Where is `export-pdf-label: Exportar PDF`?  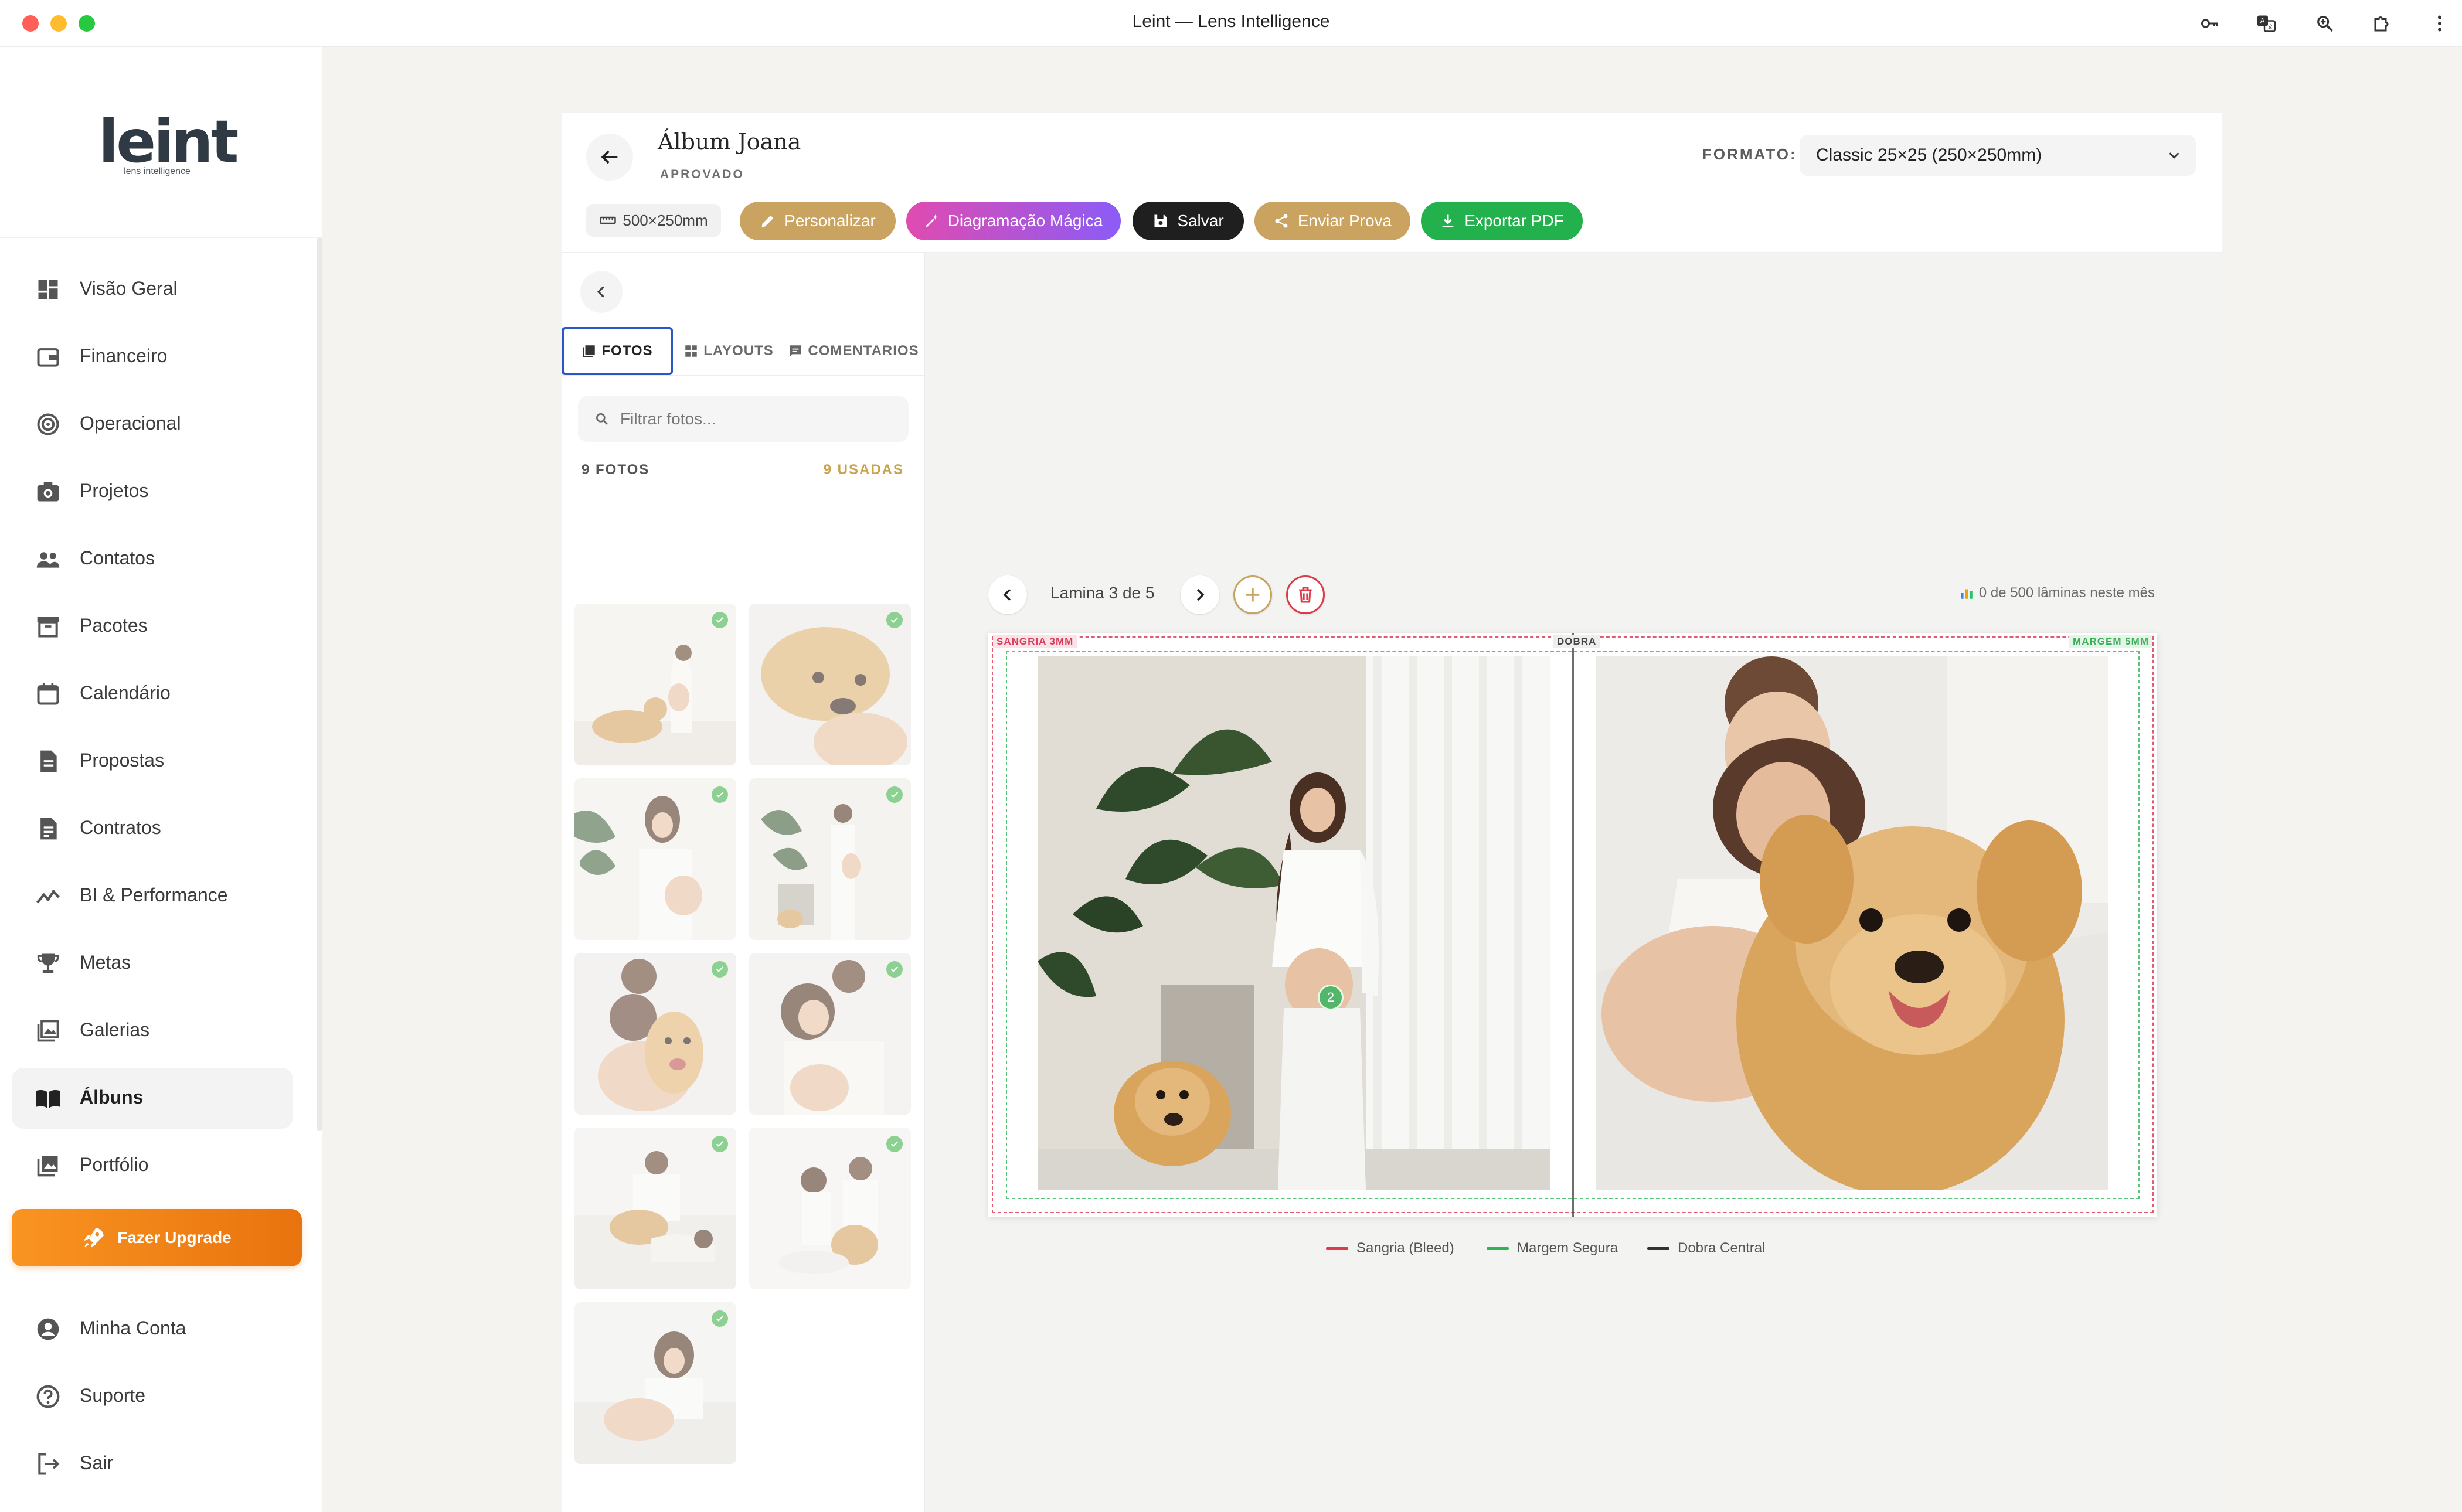
export-pdf-label: Exportar PDF is located at coordinates (1514, 221).